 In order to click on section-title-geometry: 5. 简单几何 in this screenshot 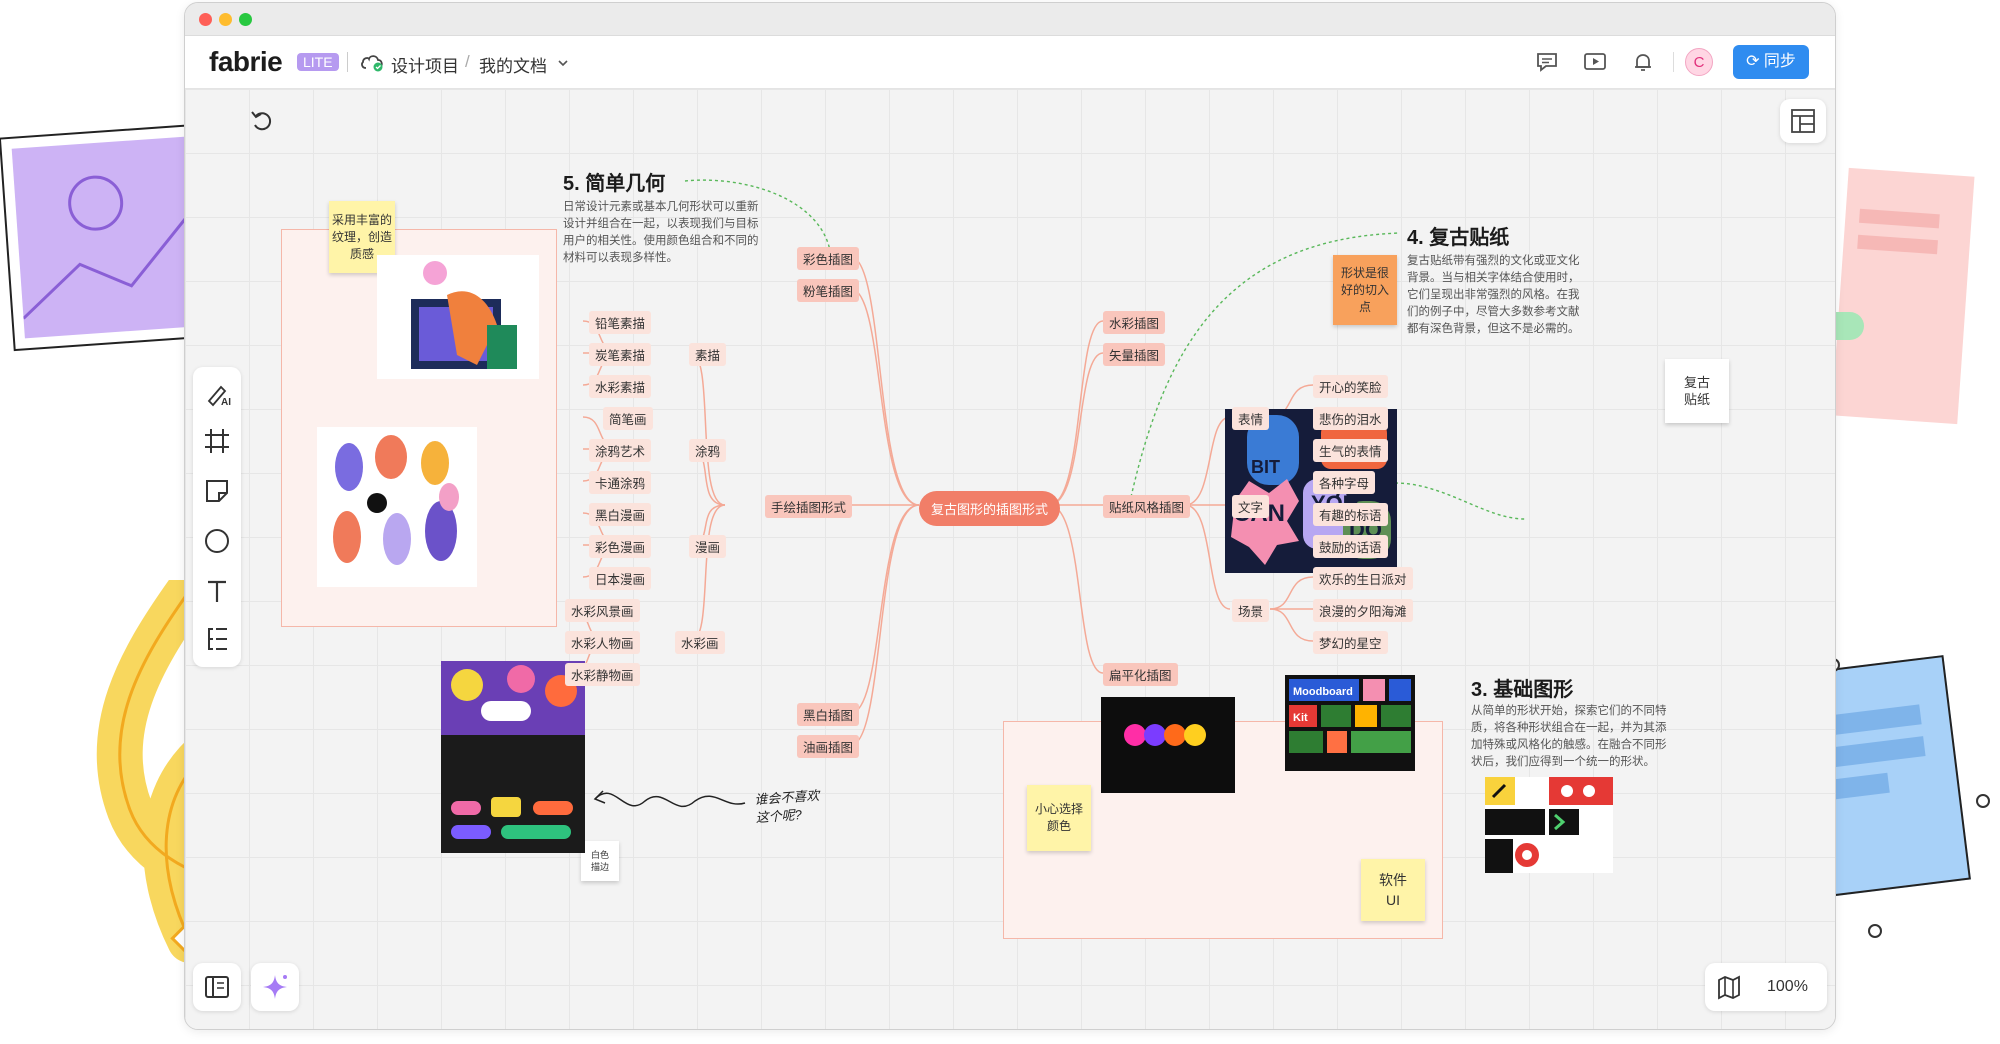, I will do `click(614, 184)`.